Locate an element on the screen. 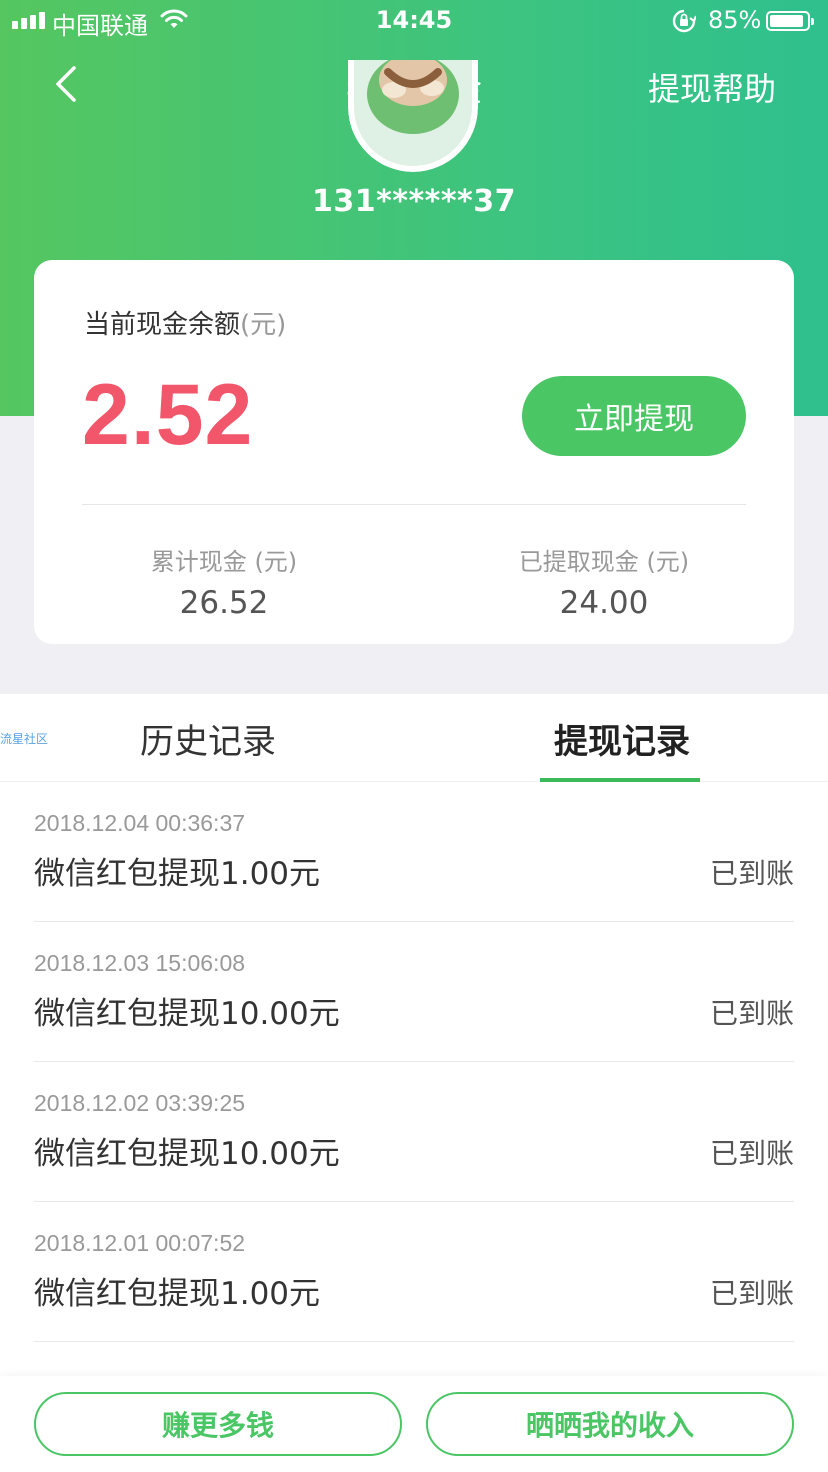 Image resolution: width=828 pixels, height=1472 pixels. record-date: 2018.12.04 00:36:37 is located at coordinates (140, 823).